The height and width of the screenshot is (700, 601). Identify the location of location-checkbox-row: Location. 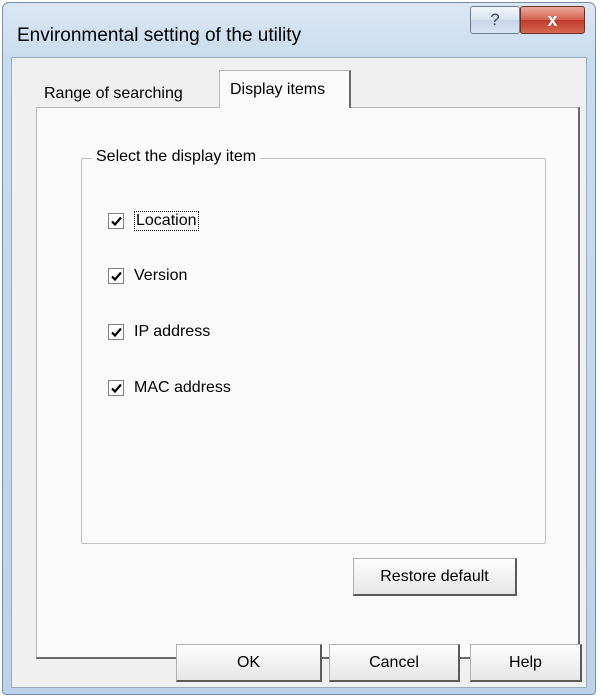
(153, 221).